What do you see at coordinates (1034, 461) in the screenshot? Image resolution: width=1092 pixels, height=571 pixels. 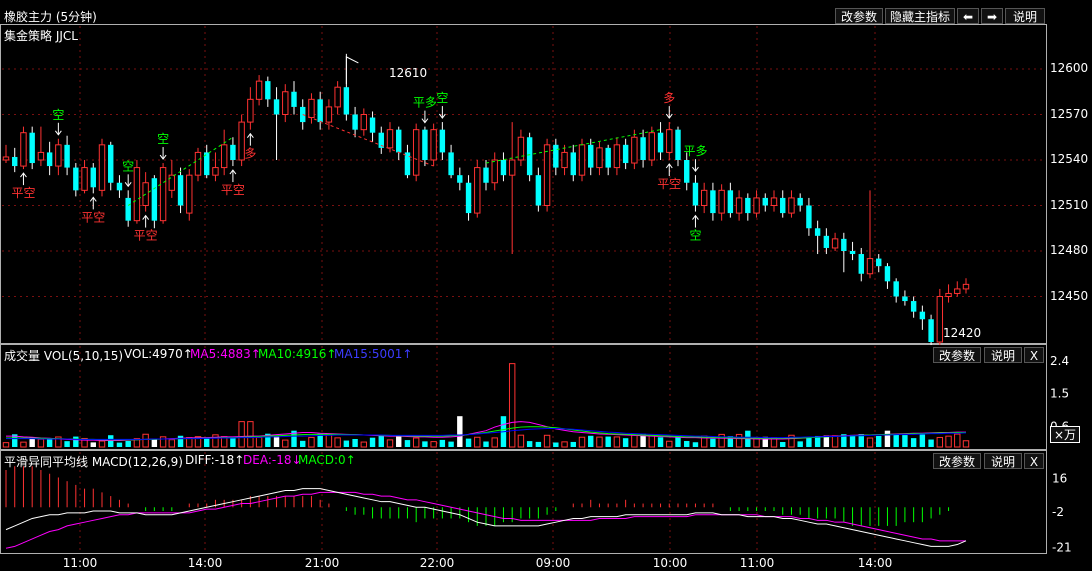 I see `macd-close-button: X` at bounding box center [1034, 461].